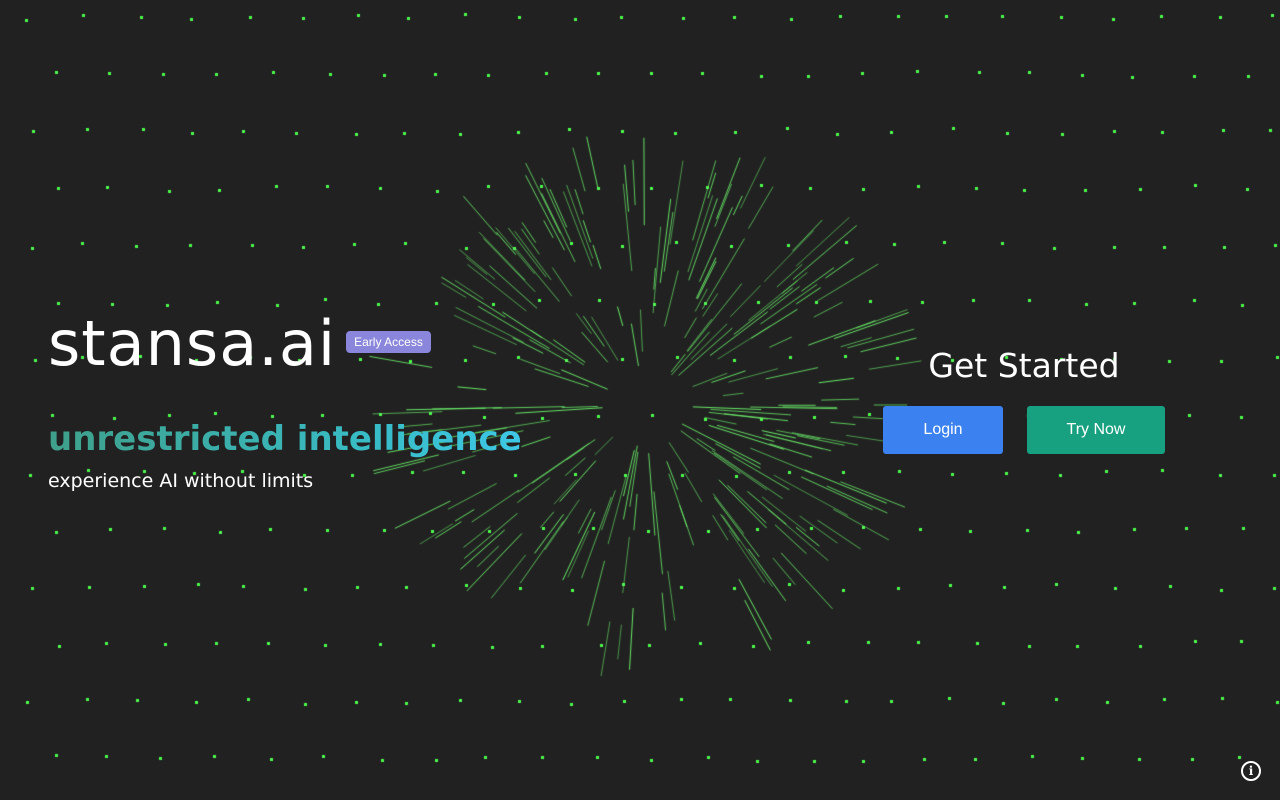 The image size is (1280, 800). Describe the element at coordinates (285, 439) in the screenshot. I see `hero-tagline: unrestricted intelligence` at that location.